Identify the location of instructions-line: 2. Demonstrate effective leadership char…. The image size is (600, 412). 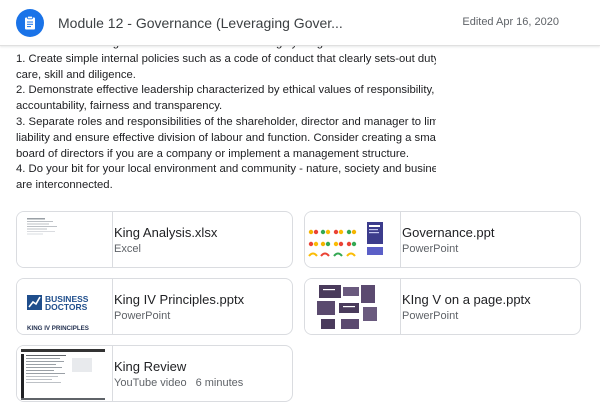
(225, 90).